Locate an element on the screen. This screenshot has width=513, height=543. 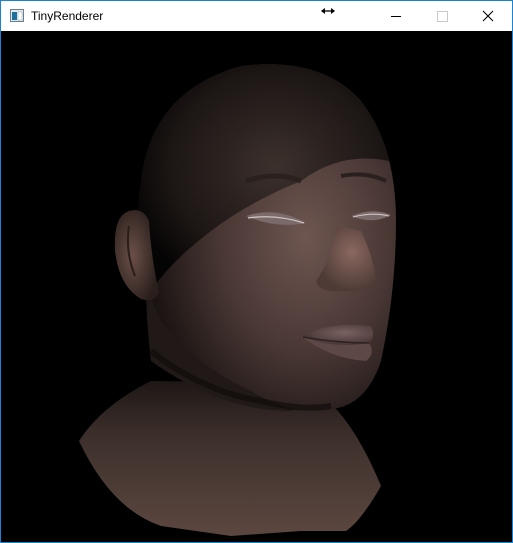
window-title: TinyRenderer is located at coordinates (67, 16).